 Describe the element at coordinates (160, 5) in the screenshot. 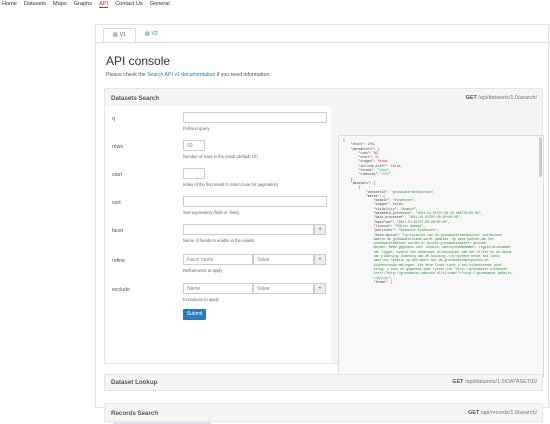

I see `nav-general: General` at that location.